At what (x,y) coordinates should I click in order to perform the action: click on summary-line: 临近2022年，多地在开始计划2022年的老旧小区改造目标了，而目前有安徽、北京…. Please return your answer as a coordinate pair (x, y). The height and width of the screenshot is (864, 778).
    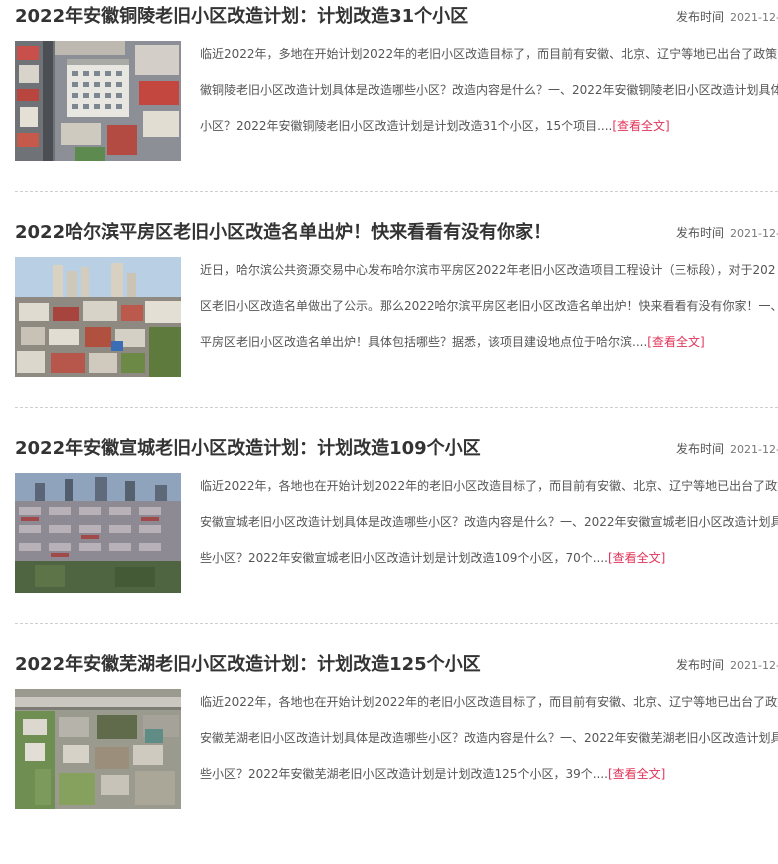
    Looking at the image, I should click on (489, 54).